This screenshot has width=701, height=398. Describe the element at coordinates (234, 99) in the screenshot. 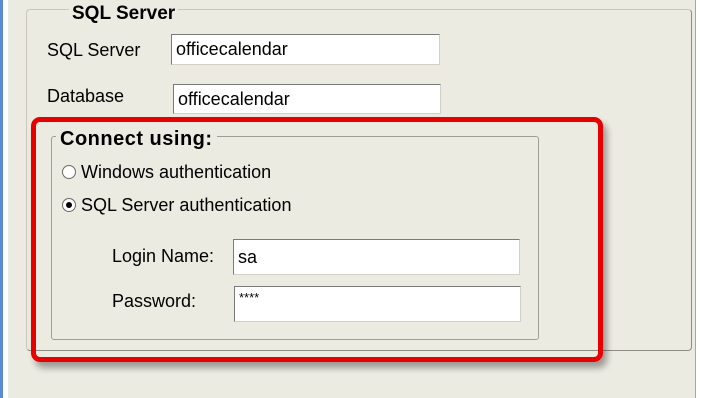

I see `database-input-value: officecalendar` at that location.